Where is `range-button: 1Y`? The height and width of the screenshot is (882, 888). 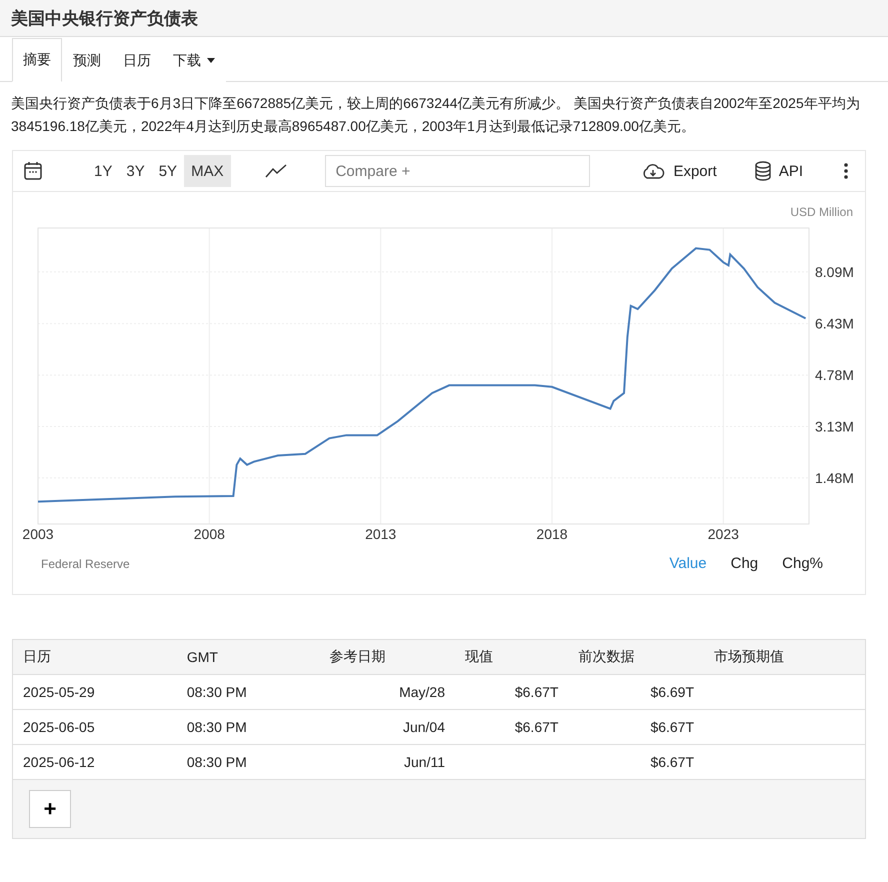
range-button: 1Y is located at coordinates (103, 171).